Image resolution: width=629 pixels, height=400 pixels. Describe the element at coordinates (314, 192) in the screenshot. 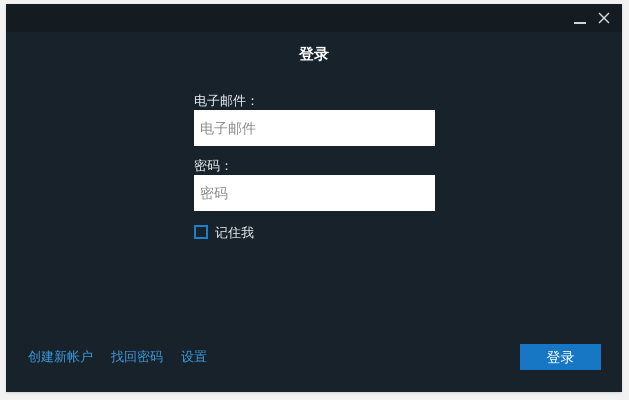

I see `password-field: 密码` at that location.